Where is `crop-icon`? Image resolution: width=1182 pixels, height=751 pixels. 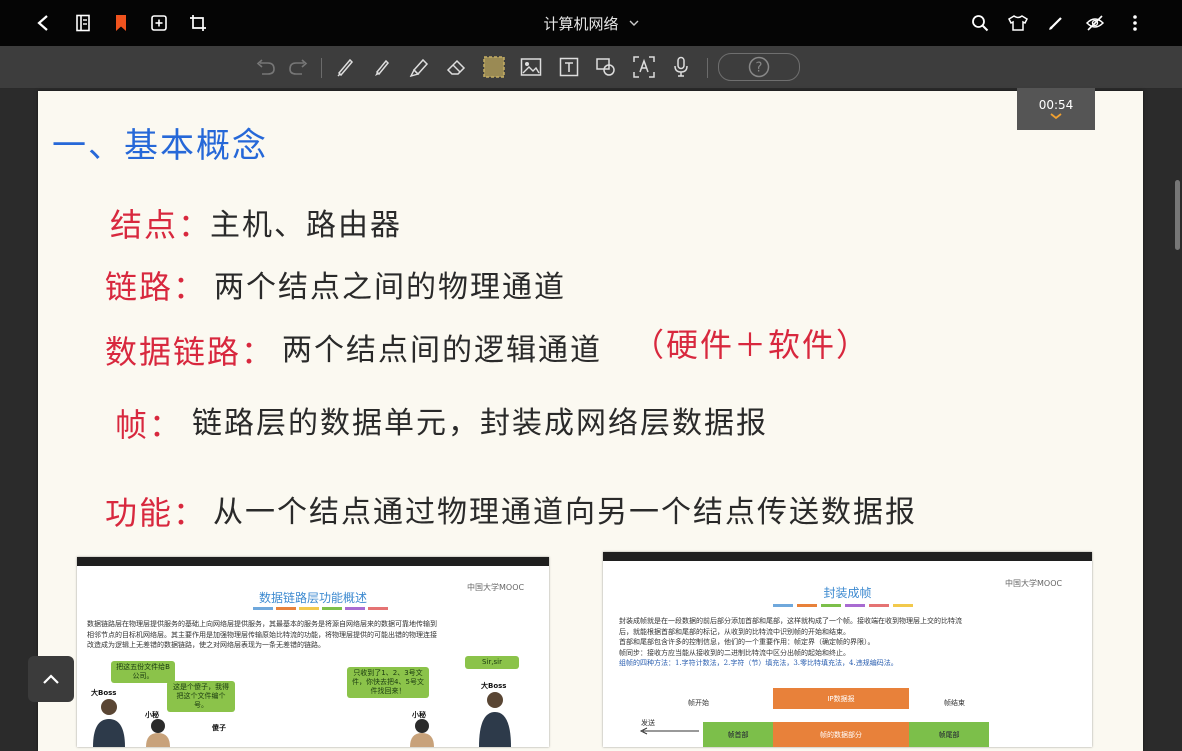
crop-icon is located at coordinates (198, 23).